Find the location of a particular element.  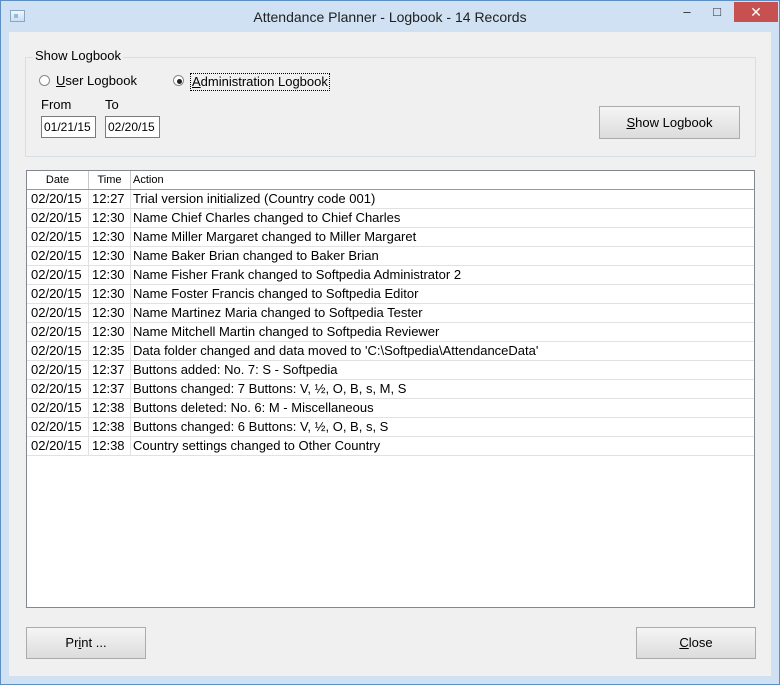

to-date-input is located at coordinates (132, 127).